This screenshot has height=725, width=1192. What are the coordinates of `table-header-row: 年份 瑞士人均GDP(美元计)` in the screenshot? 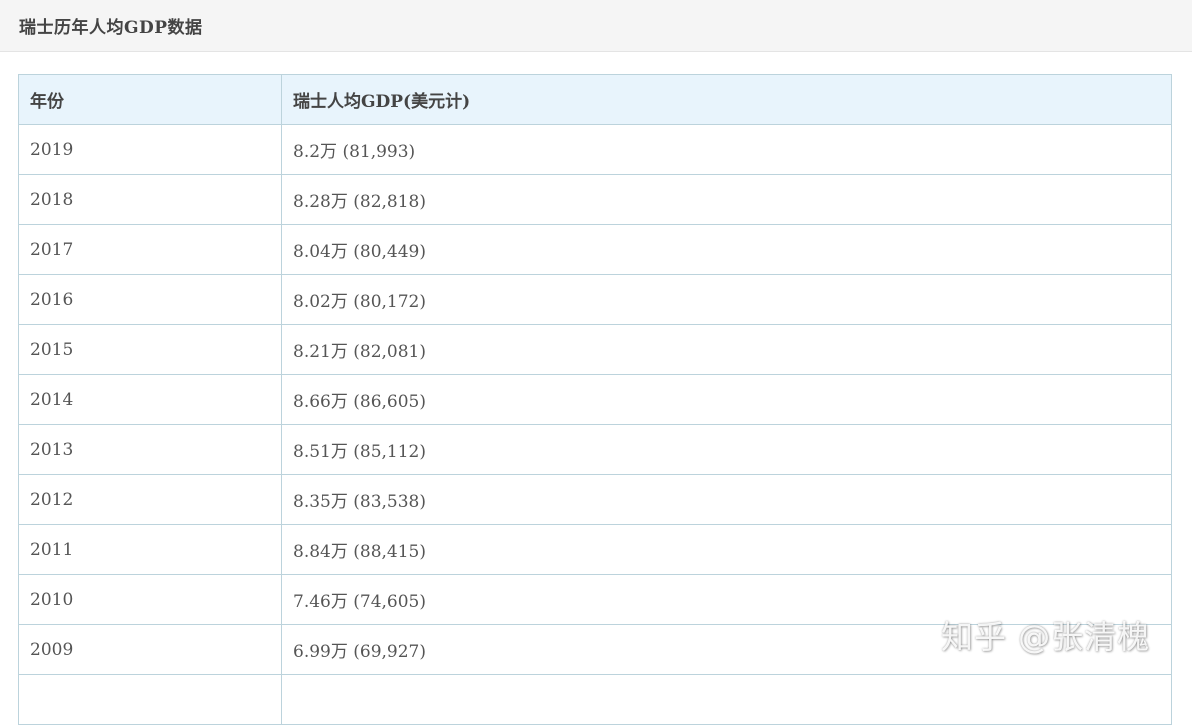 It's located at (595, 99).